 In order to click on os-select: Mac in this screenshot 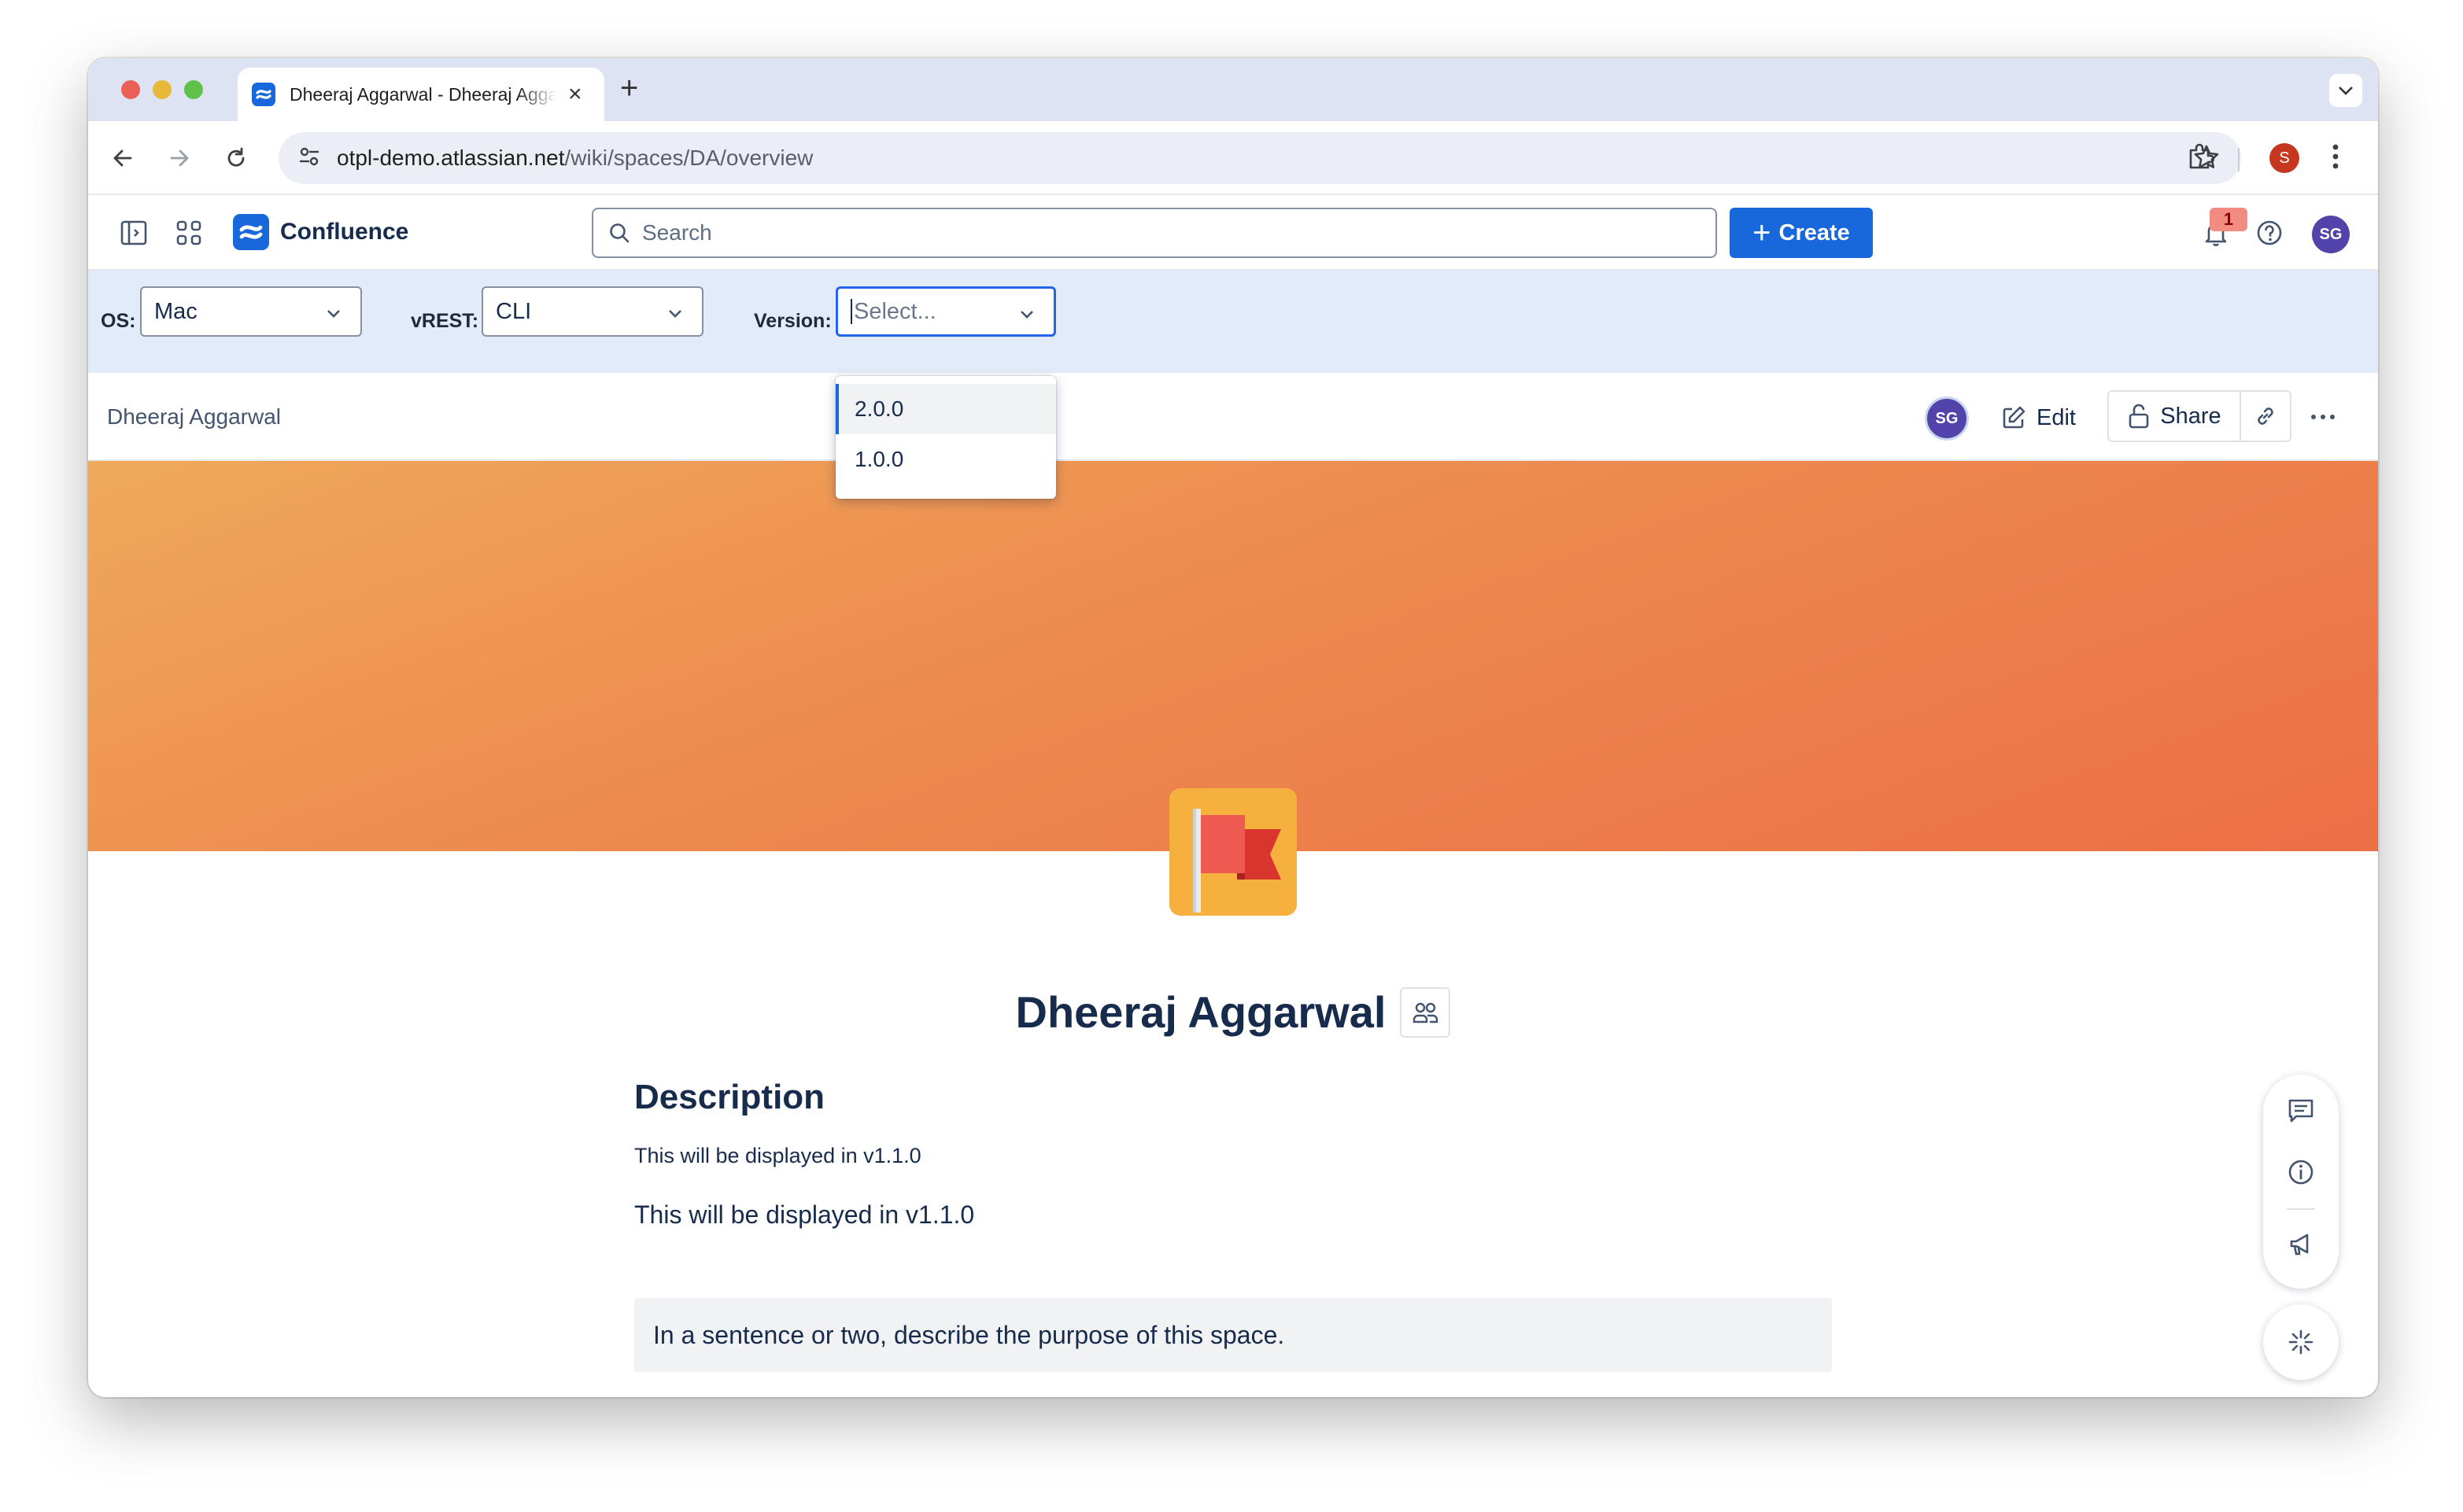, I will do `click(251, 311)`.